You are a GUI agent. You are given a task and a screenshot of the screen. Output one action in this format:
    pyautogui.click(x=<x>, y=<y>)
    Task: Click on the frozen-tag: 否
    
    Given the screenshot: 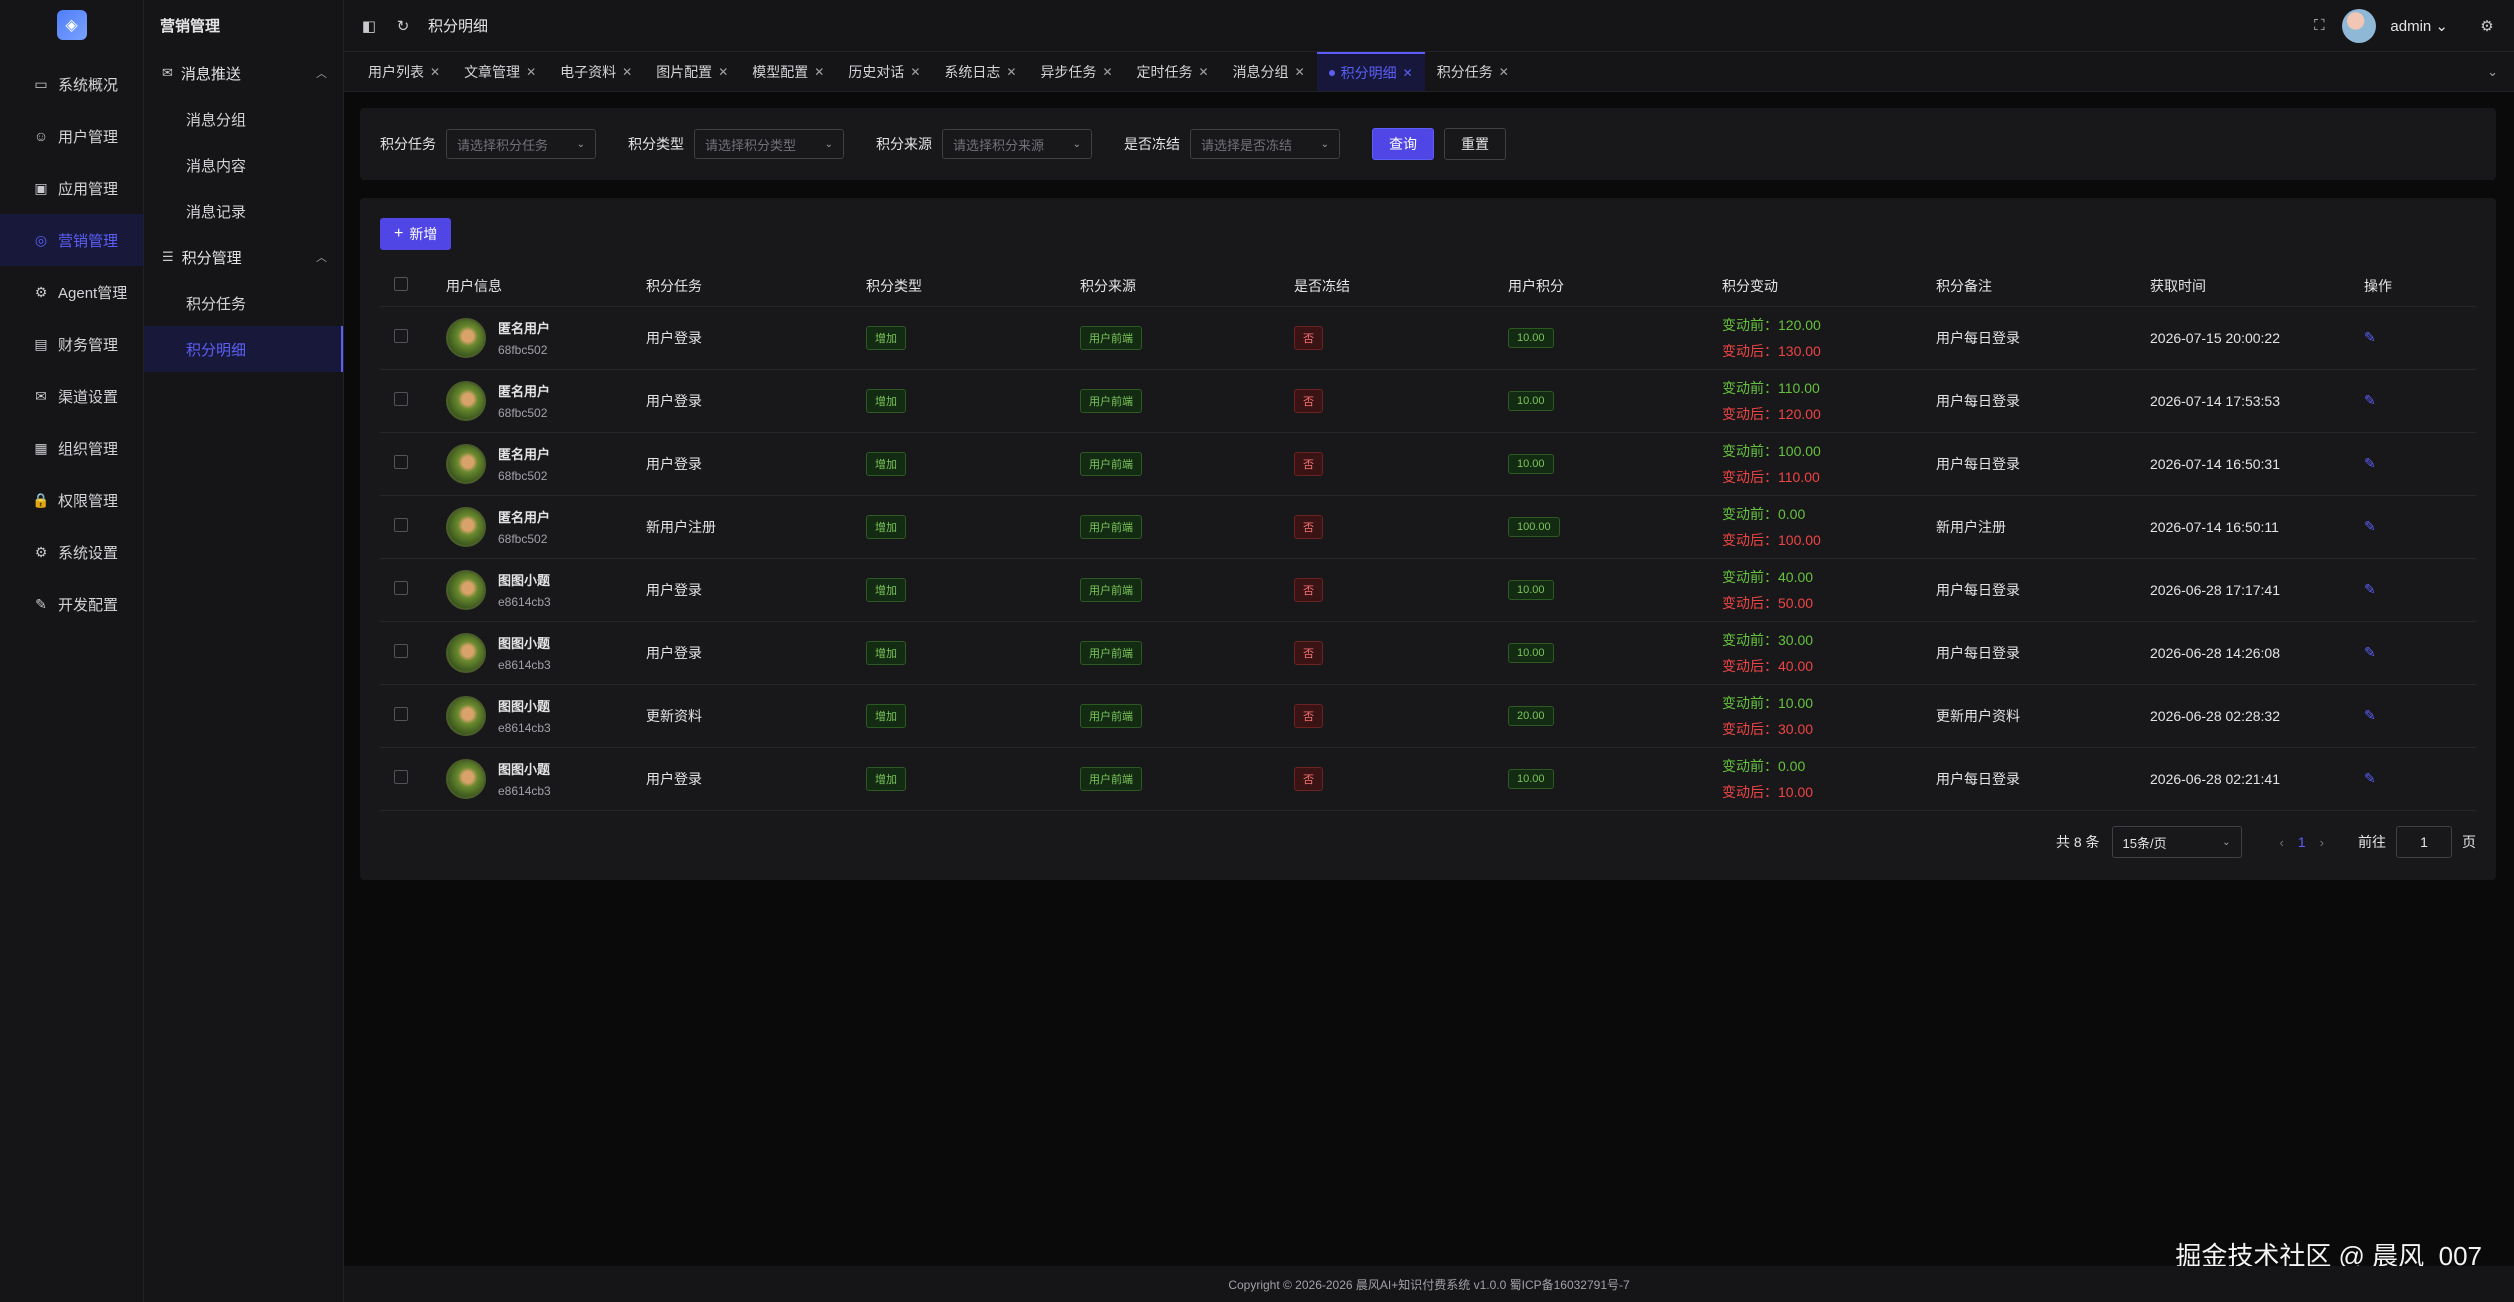 What is the action you would take?
    pyautogui.click(x=1308, y=337)
    